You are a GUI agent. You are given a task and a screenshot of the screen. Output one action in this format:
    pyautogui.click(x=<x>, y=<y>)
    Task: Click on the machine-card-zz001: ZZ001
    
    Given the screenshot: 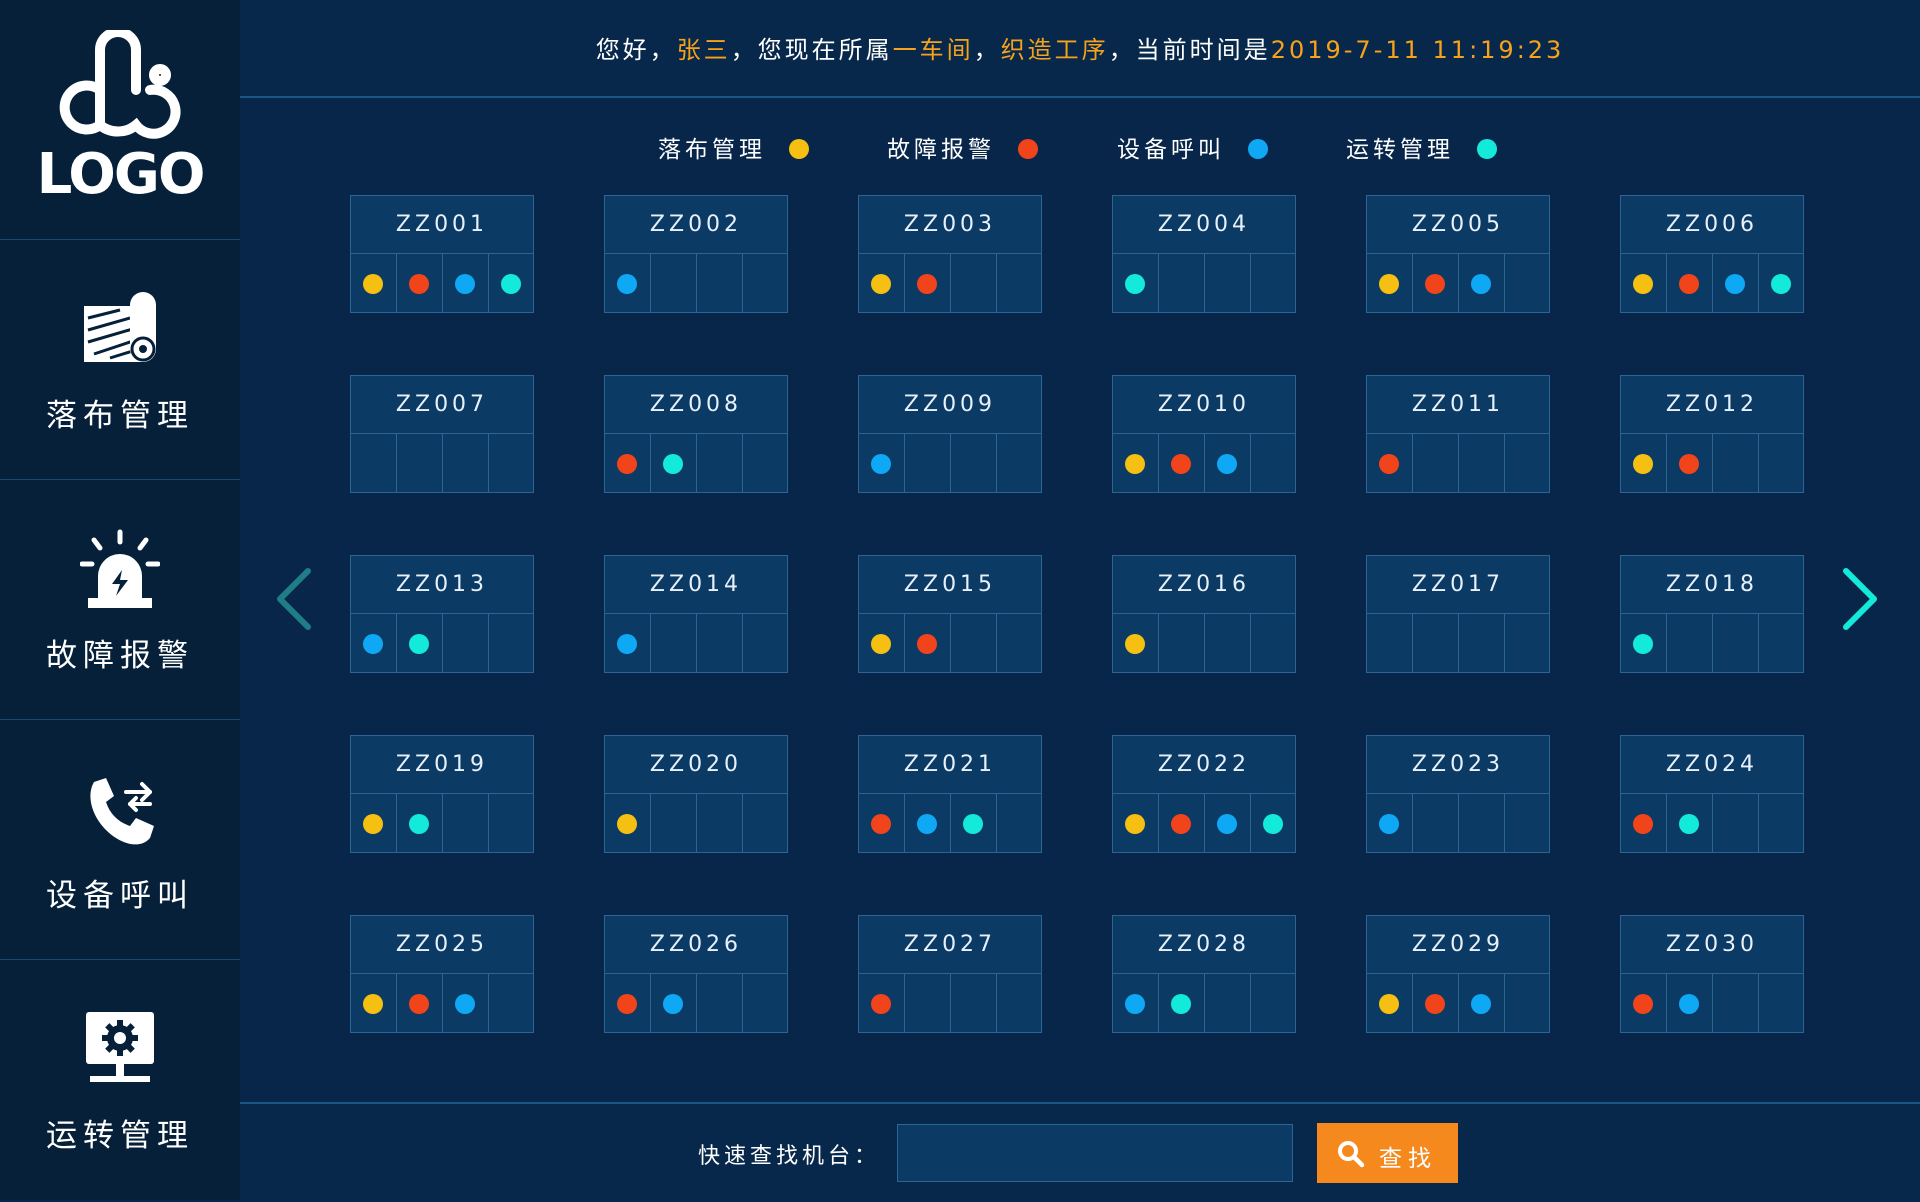 What is the action you would take?
    pyautogui.click(x=442, y=254)
    